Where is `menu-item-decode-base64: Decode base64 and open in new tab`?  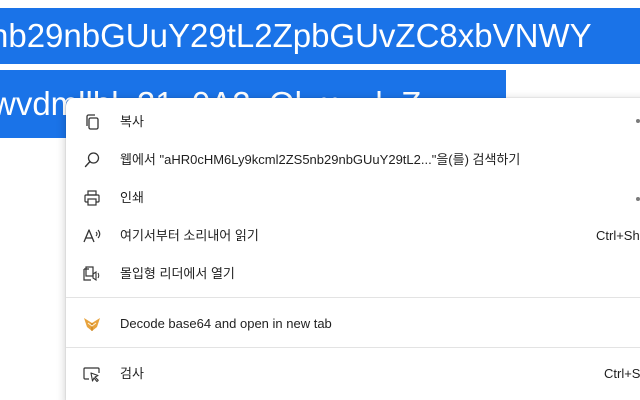
menu-item-decode-base64: Decode base64 and open in new tab is located at coordinates (353, 324).